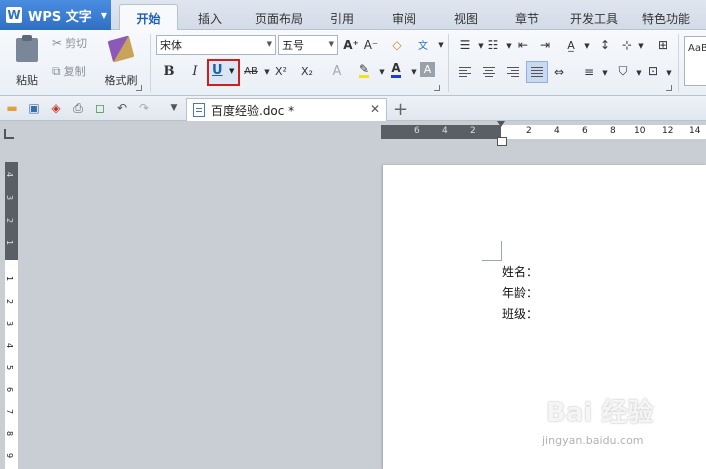  What do you see at coordinates (465, 72) in the screenshot?
I see `align-left-icon` at bounding box center [465, 72].